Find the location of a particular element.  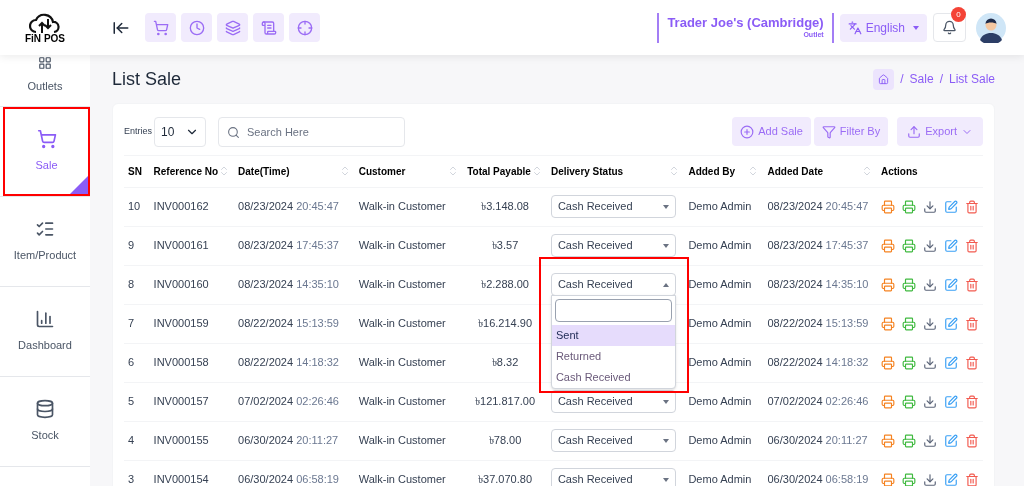

layers-button is located at coordinates (232, 27).